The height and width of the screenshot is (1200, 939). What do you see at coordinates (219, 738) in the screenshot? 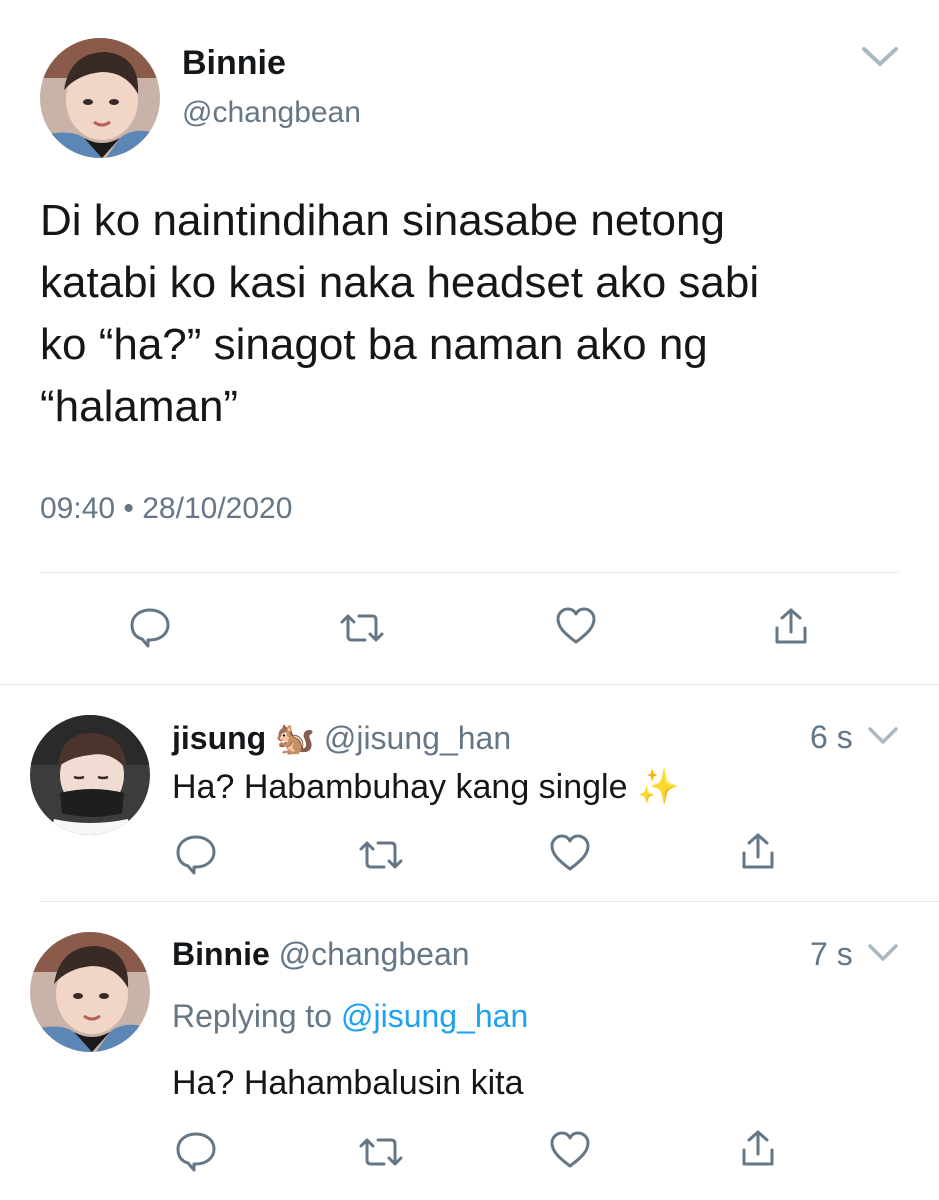
I see `author-name: jisung` at bounding box center [219, 738].